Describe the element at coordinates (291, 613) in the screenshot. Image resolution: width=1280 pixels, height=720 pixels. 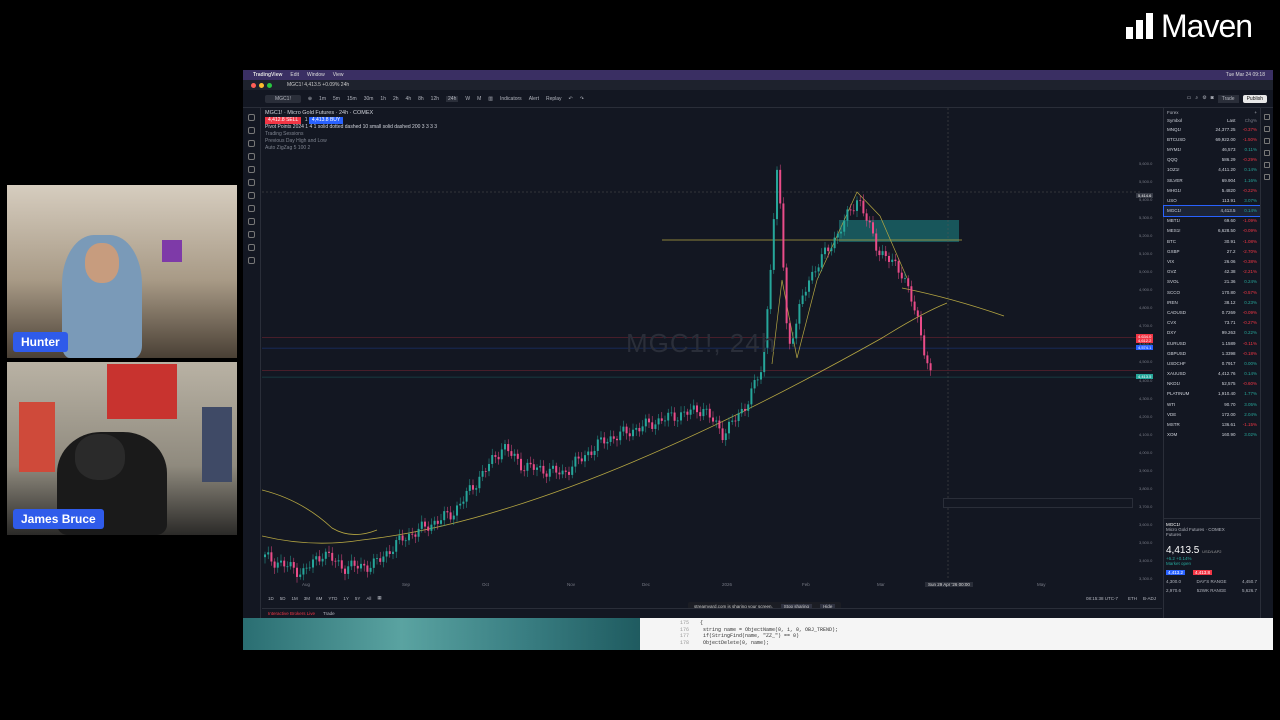
I see `broker-tab: Interactive Brokers Live` at that location.